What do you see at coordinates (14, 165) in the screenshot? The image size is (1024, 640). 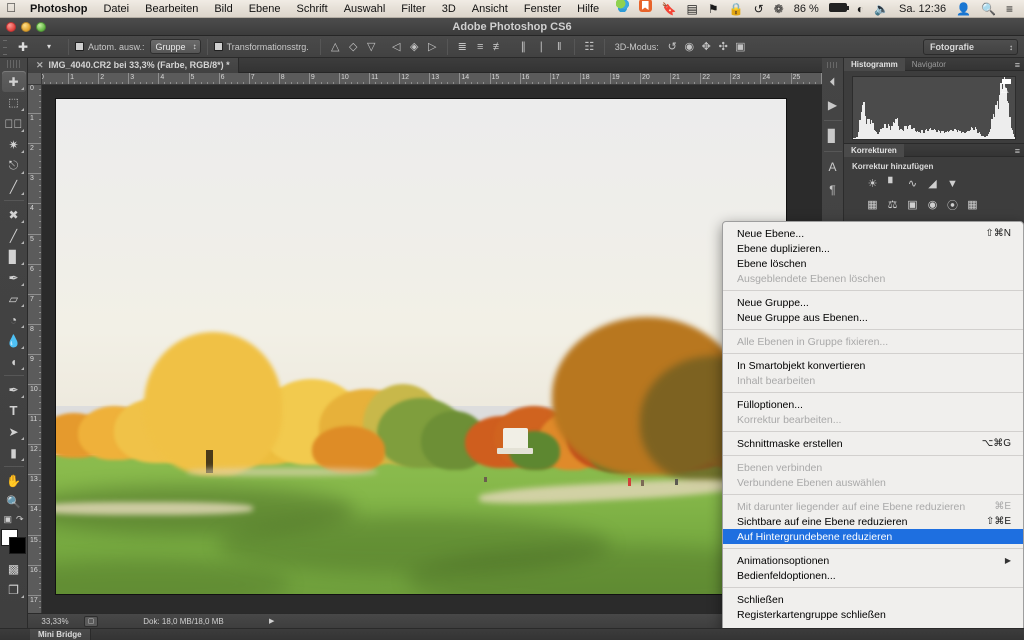 I see `crop-tool: ⎋` at bounding box center [14, 165].